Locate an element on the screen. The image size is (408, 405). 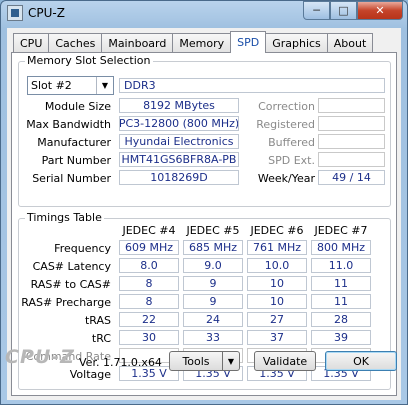
part-number-value: HMT41GS6BFR8A-PB is located at coordinates (179, 159).